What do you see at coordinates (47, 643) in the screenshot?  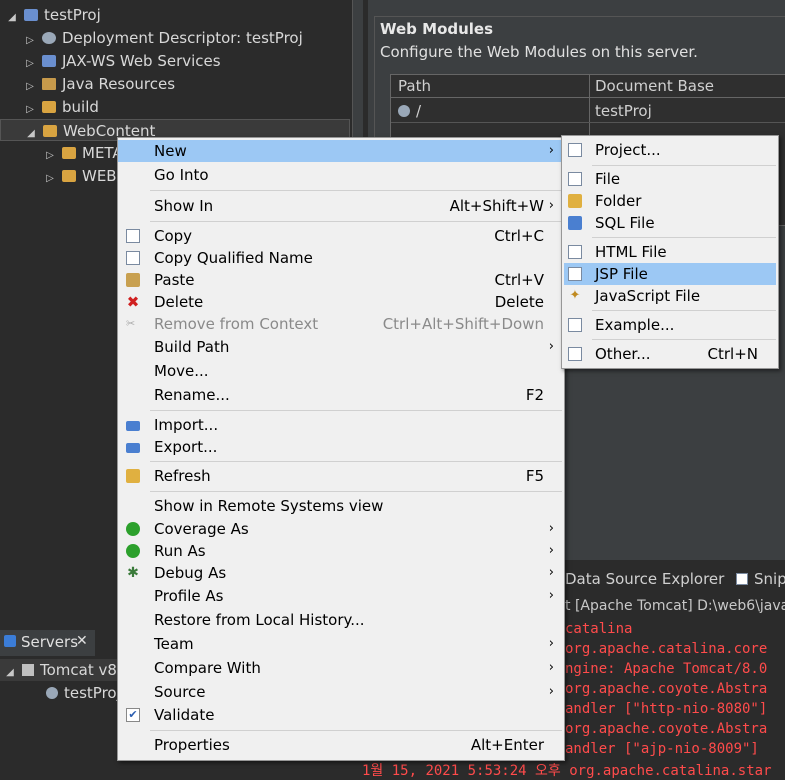 I see `tab-servers: Servers ✕` at bounding box center [47, 643].